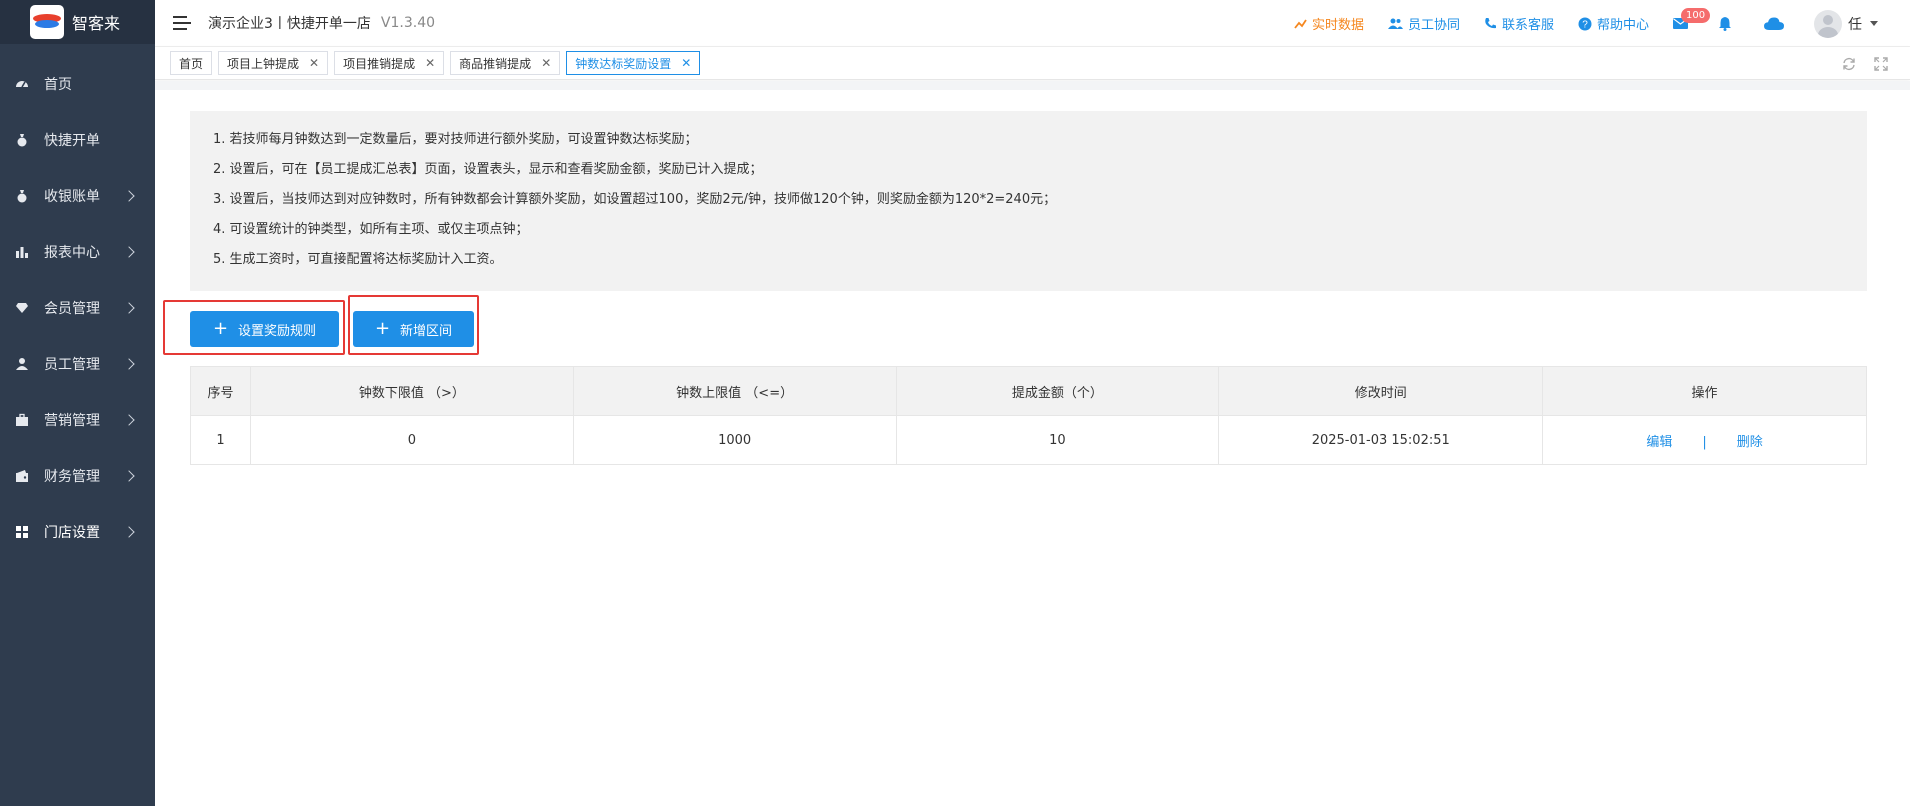 The height and width of the screenshot is (806, 1910). I want to click on tab-home: 首页, so click(191, 63).